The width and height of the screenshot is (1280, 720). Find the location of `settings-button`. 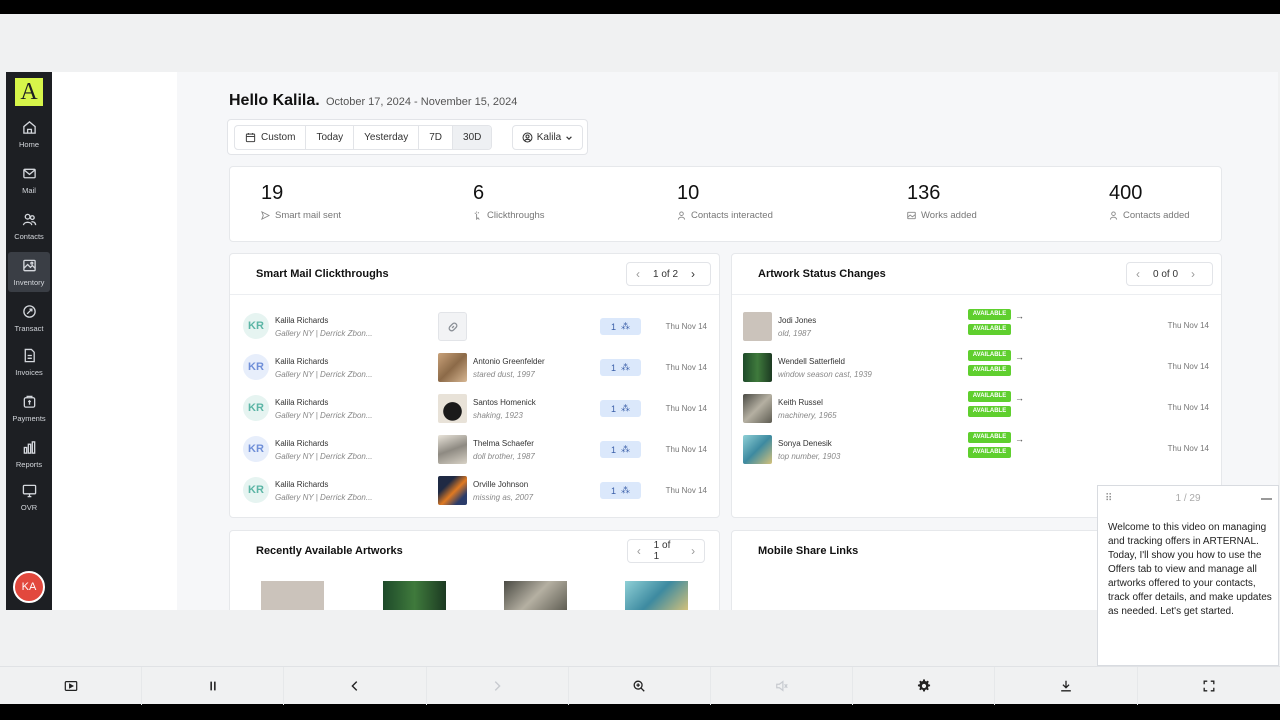

settings-button is located at coordinates (924, 686).